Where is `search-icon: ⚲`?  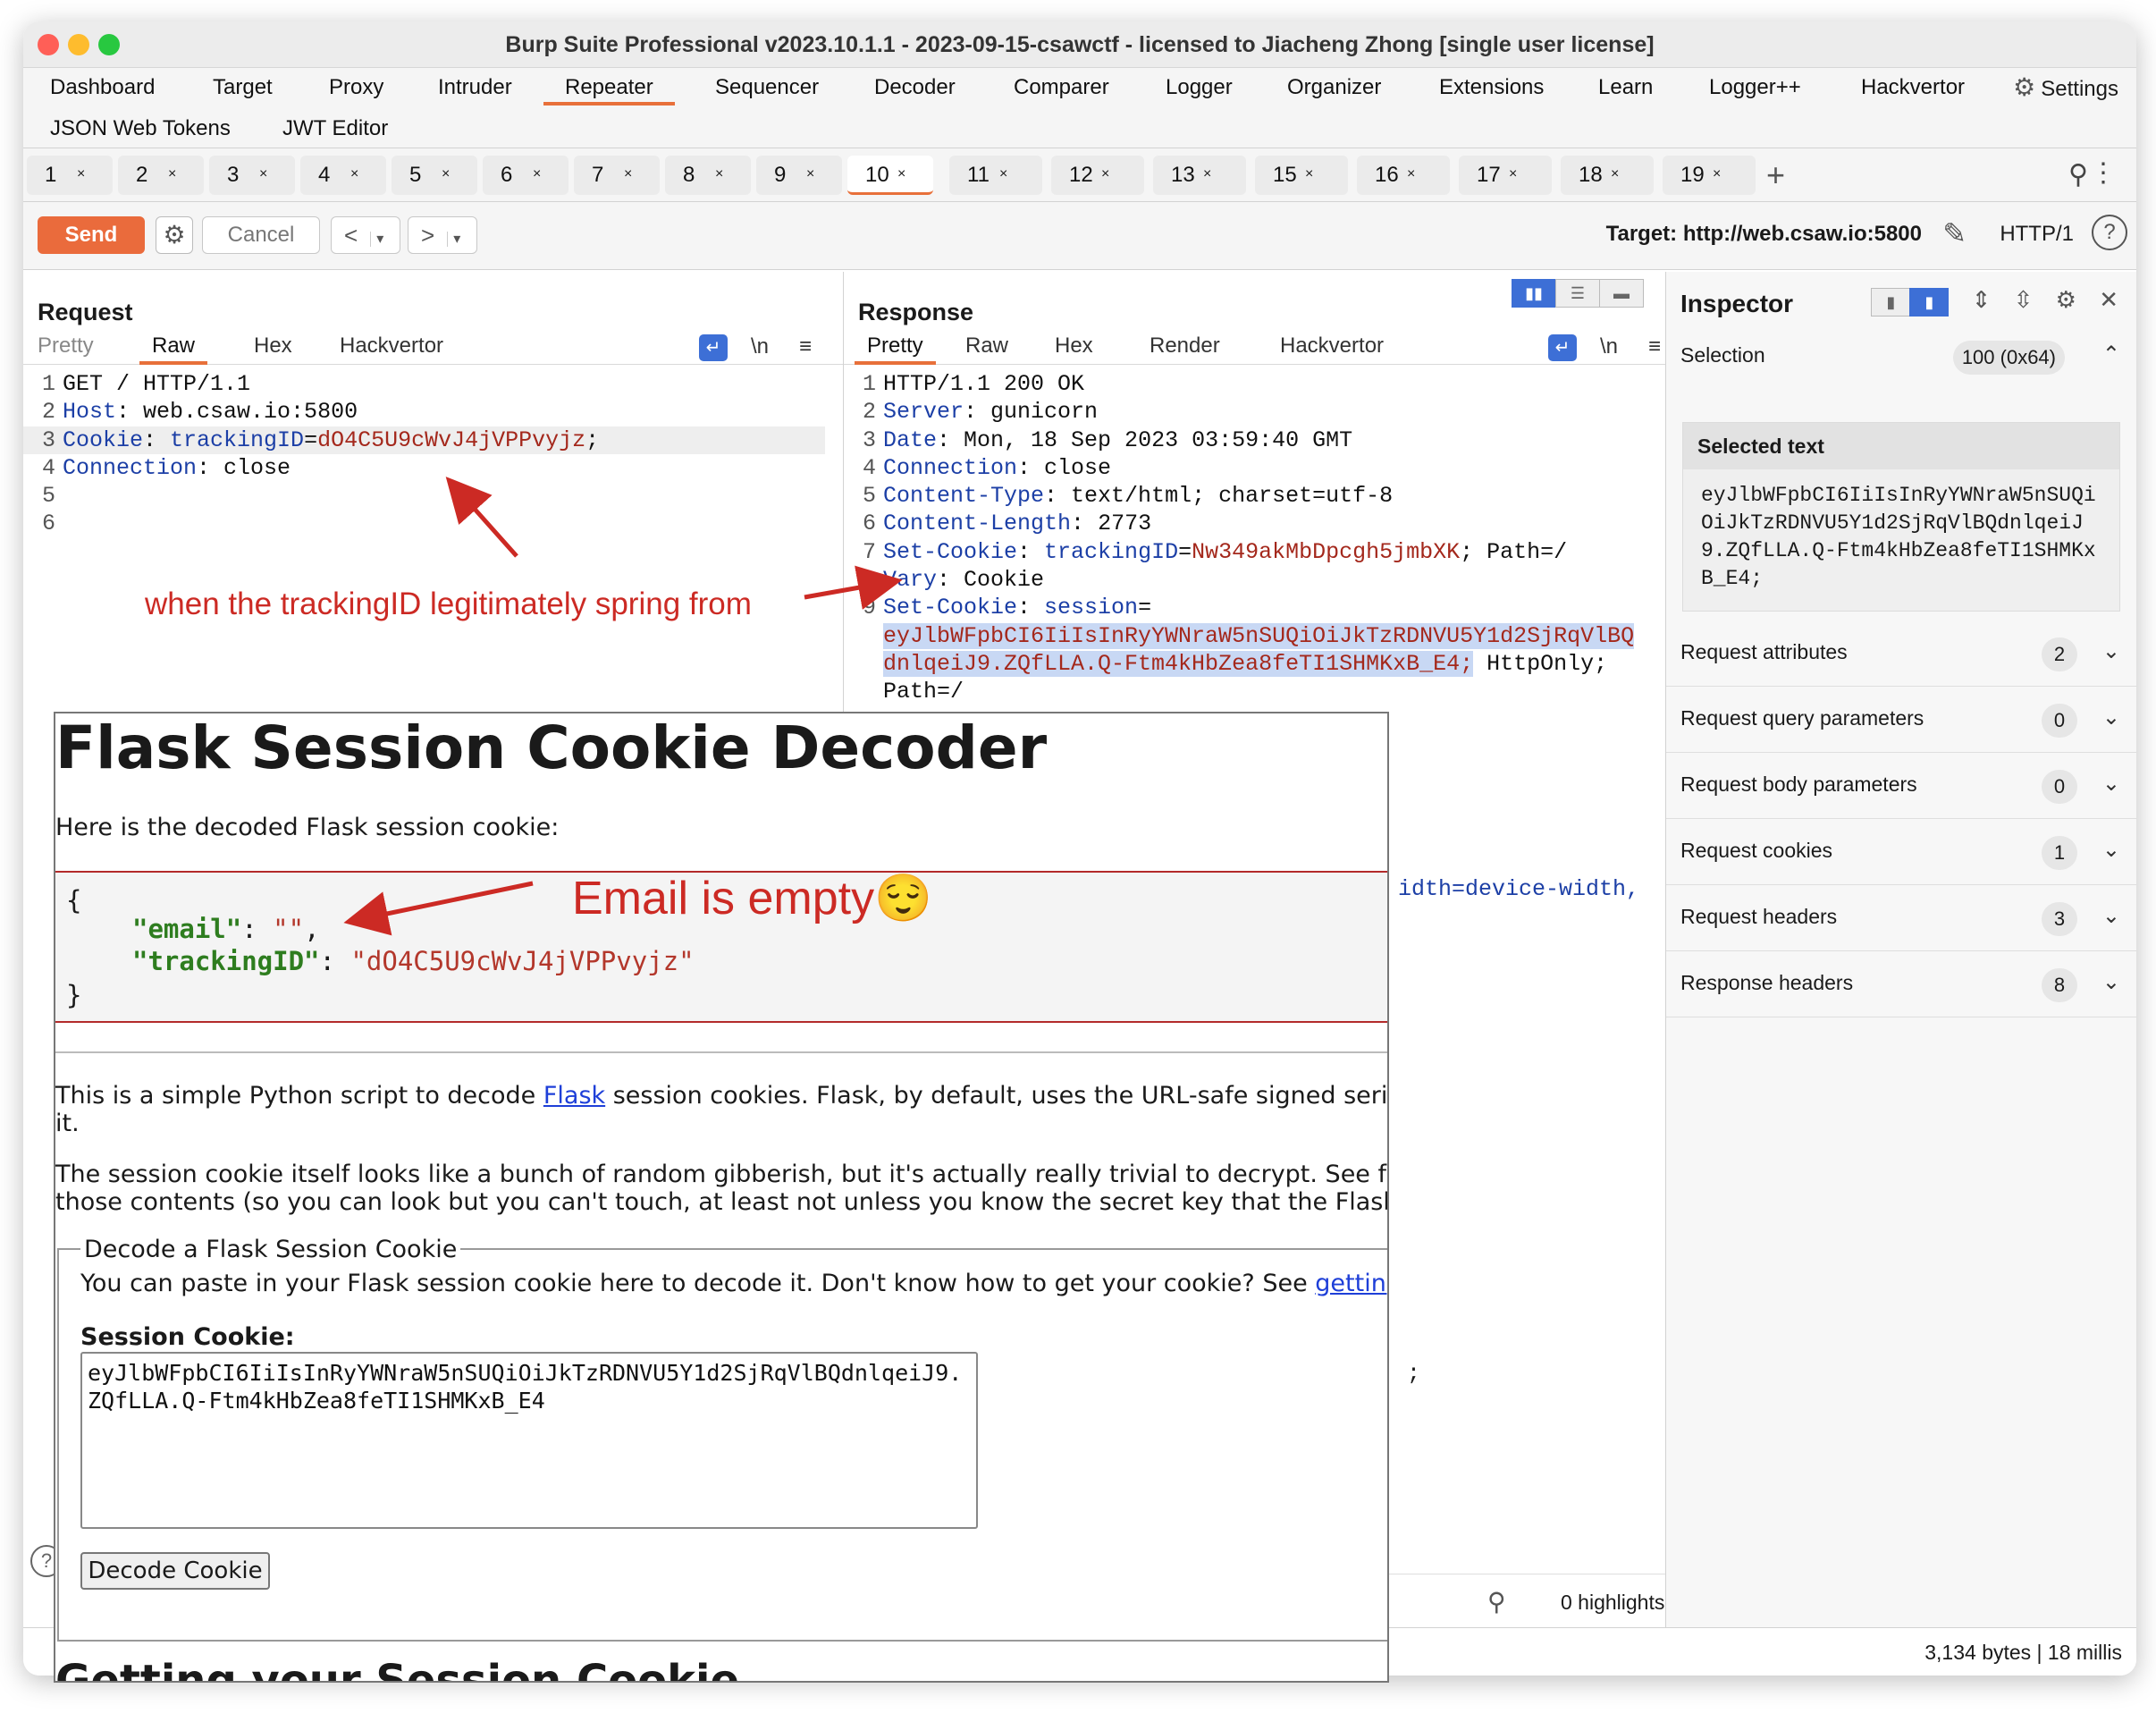
search-icon: ⚲ is located at coordinates (1497, 1601).